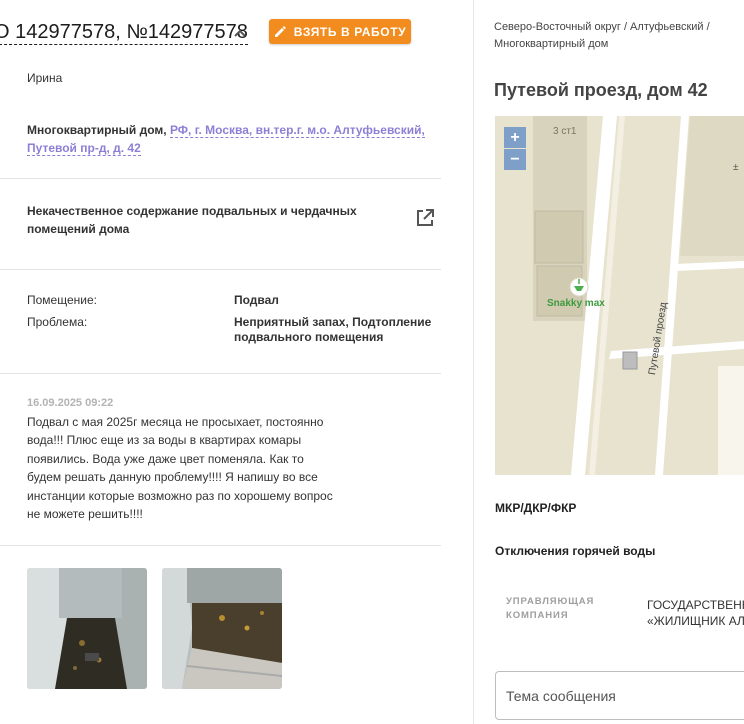  What do you see at coordinates (601, 90) in the screenshot?
I see `place-title: Путевой проезд, дом 42` at bounding box center [601, 90].